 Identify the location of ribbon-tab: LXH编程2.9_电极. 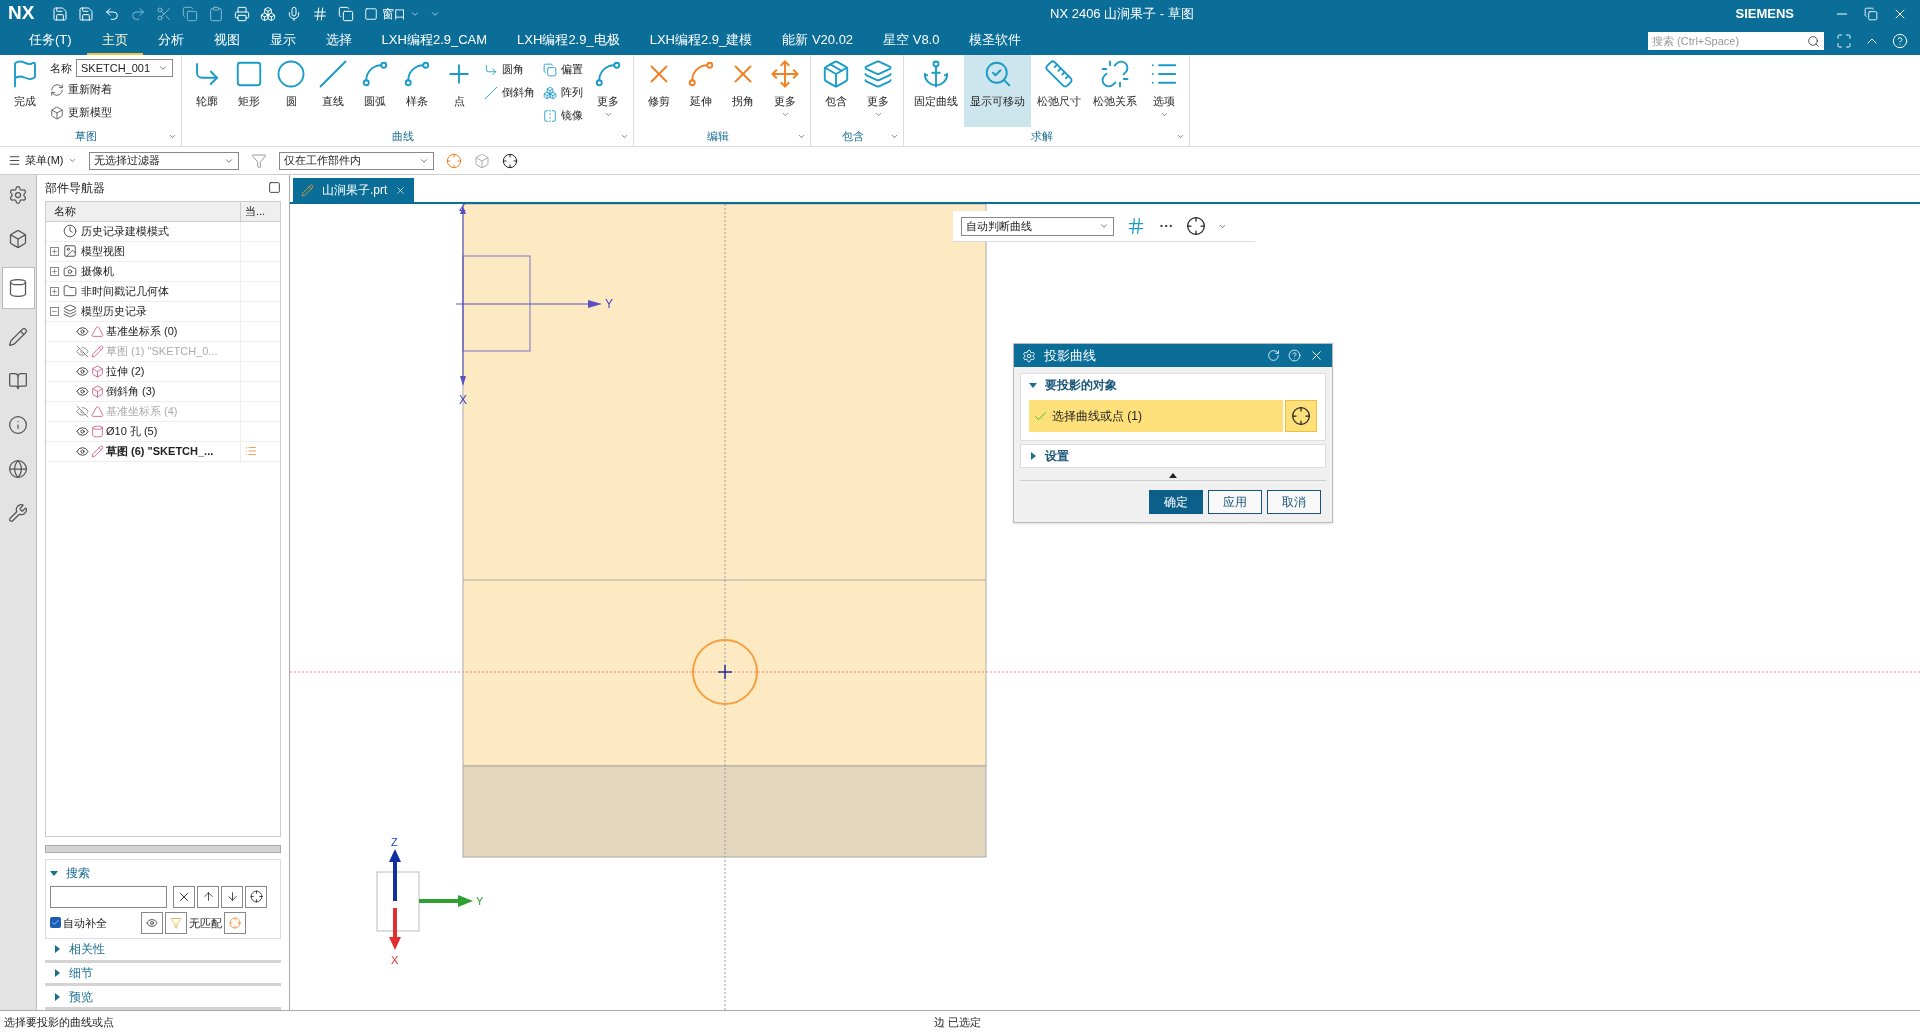
(568, 41).